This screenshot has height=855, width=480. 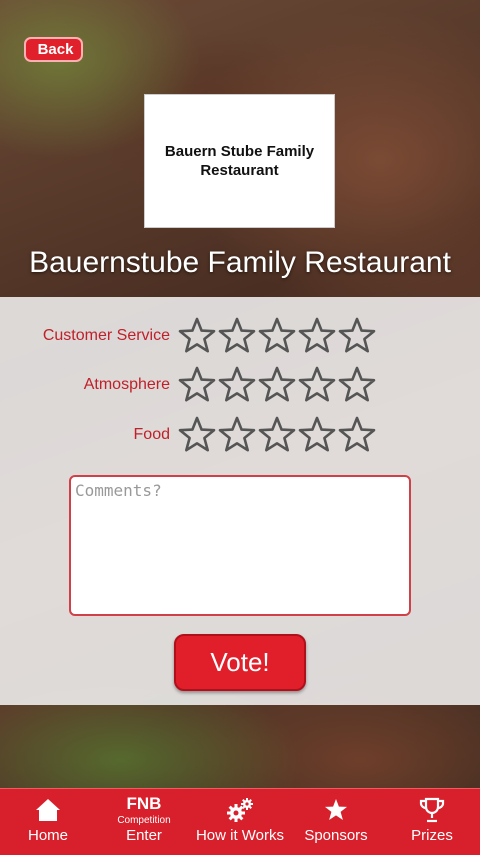 I want to click on back-button-label: Back, so click(x=55, y=49).